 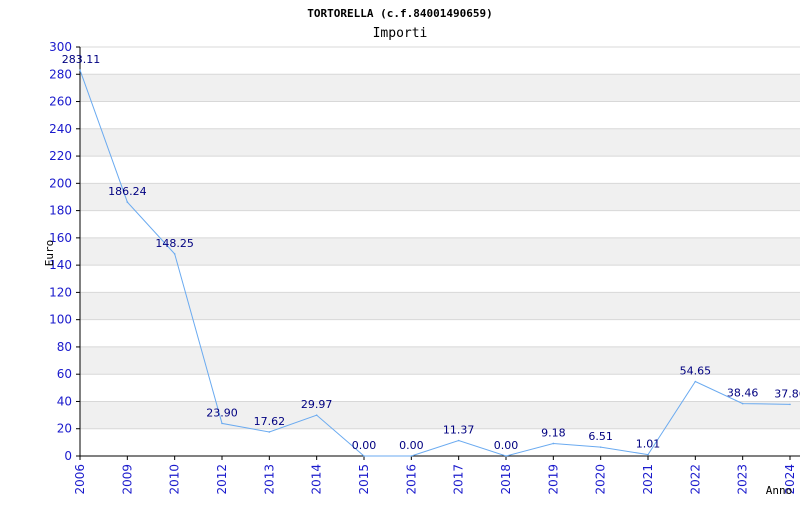 What do you see at coordinates (270, 421) in the screenshot?
I see `data-label: 17.62` at bounding box center [270, 421].